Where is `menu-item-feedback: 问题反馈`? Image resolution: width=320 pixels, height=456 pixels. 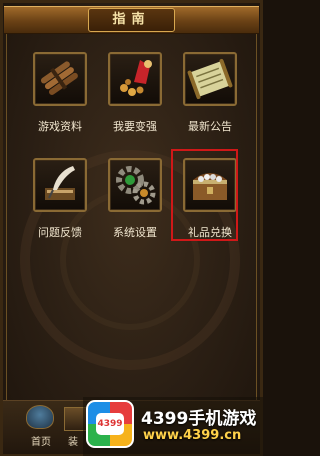 menu-item-feedback: 问题反馈 is located at coordinates (60, 201).